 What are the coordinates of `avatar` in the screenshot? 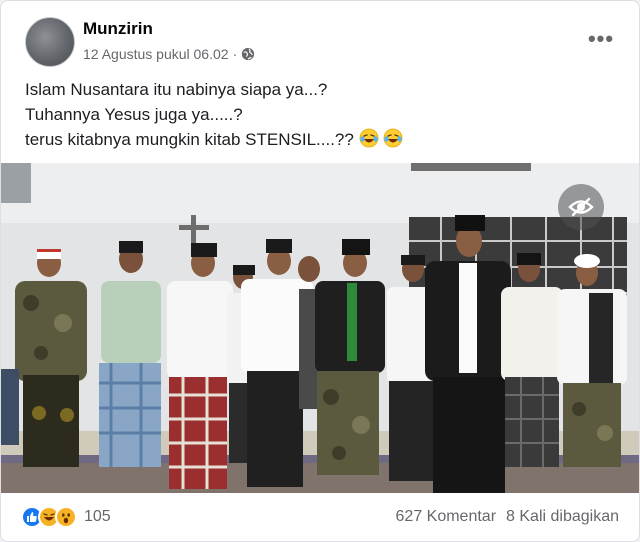 It's located at (50, 42).